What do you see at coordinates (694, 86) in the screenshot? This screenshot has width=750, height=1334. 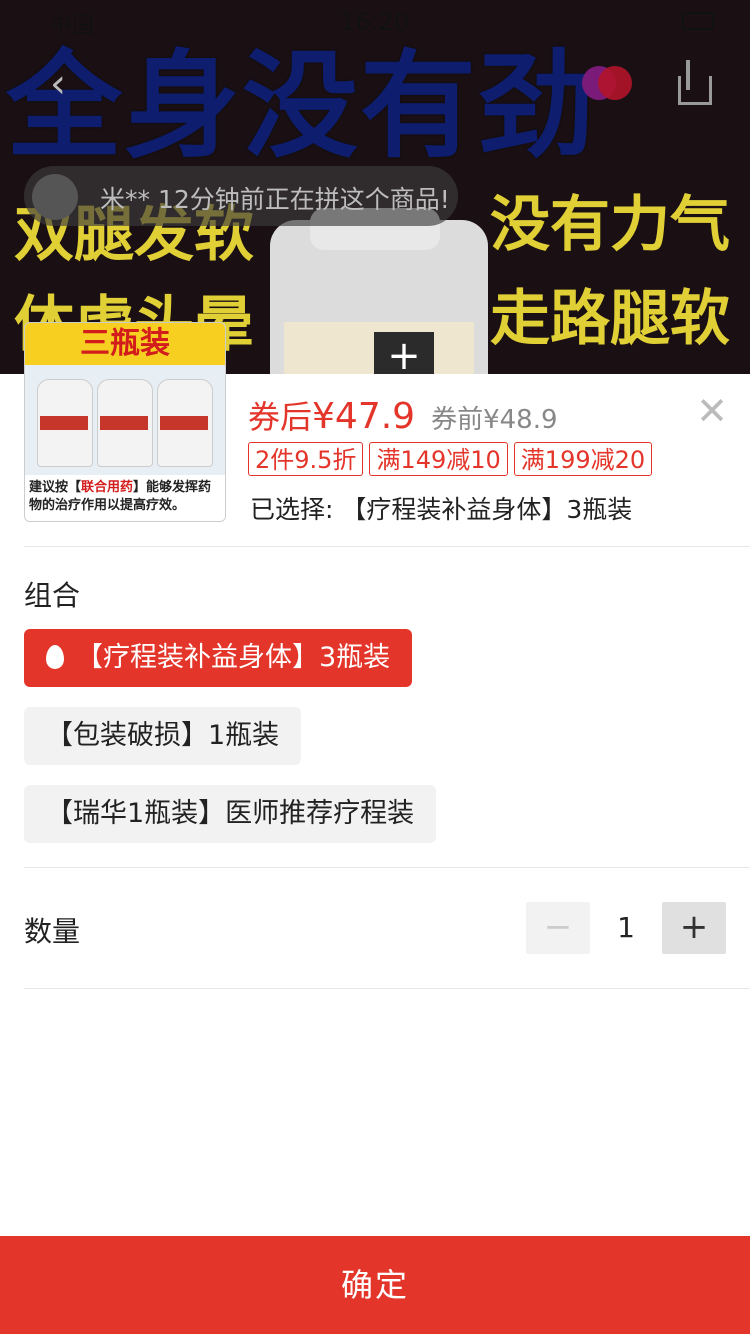 I see `share-icon` at bounding box center [694, 86].